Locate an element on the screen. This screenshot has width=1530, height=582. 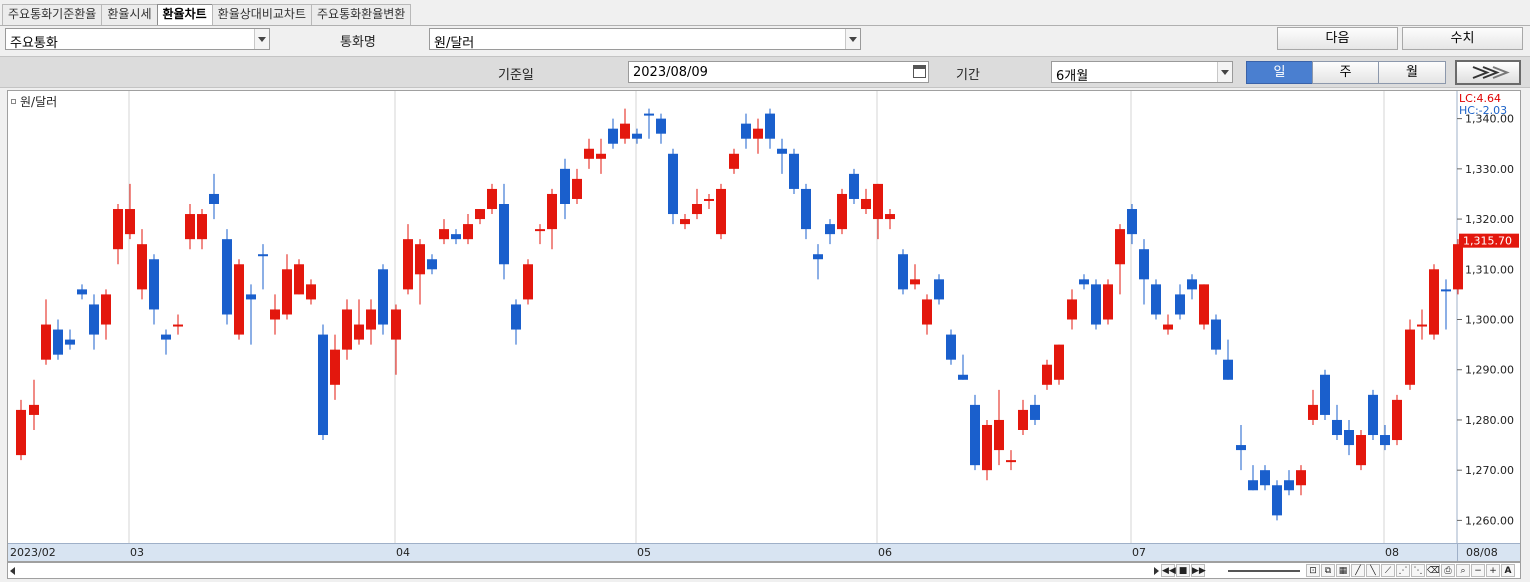
stop-icon: ■ is located at coordinates (1183, 570).